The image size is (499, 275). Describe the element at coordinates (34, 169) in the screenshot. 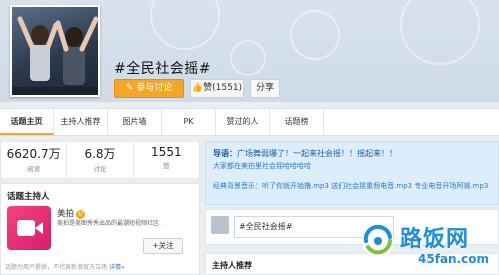

I see `stat-reads-label: 阅读` at that location.